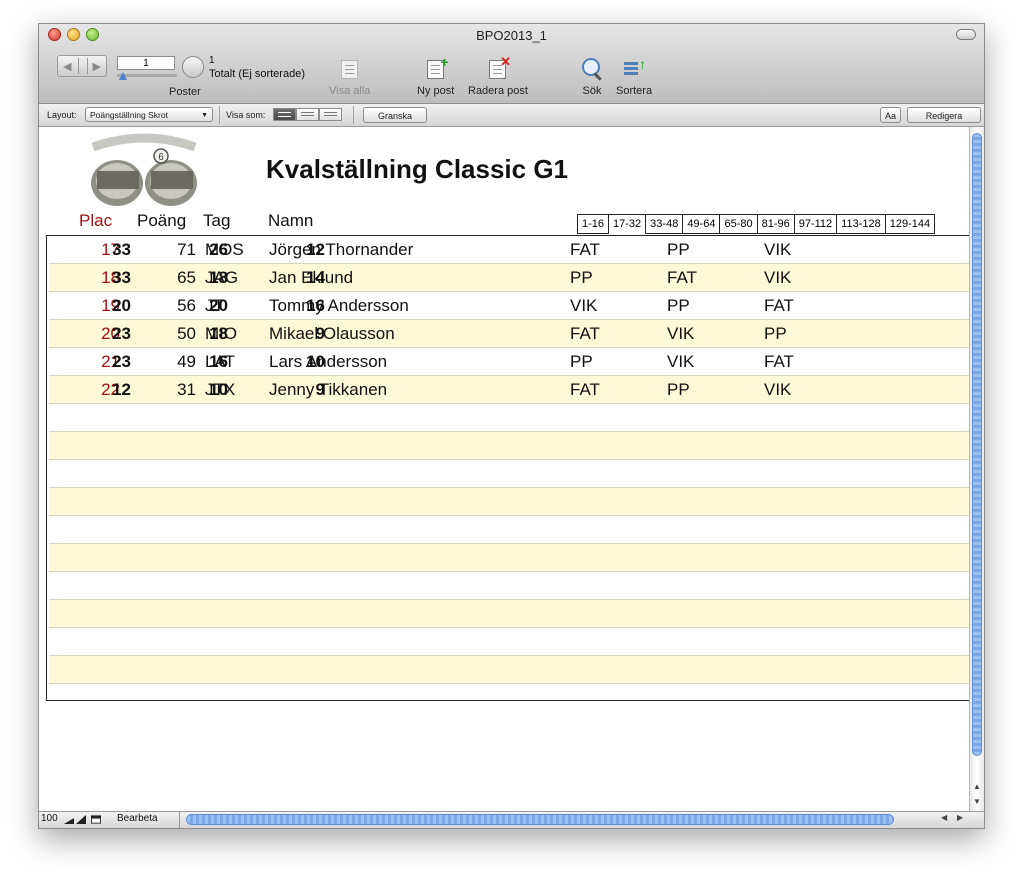  Describe the element at coordinates (186, 361) in the screenshot. I see `points: 49` at that location.